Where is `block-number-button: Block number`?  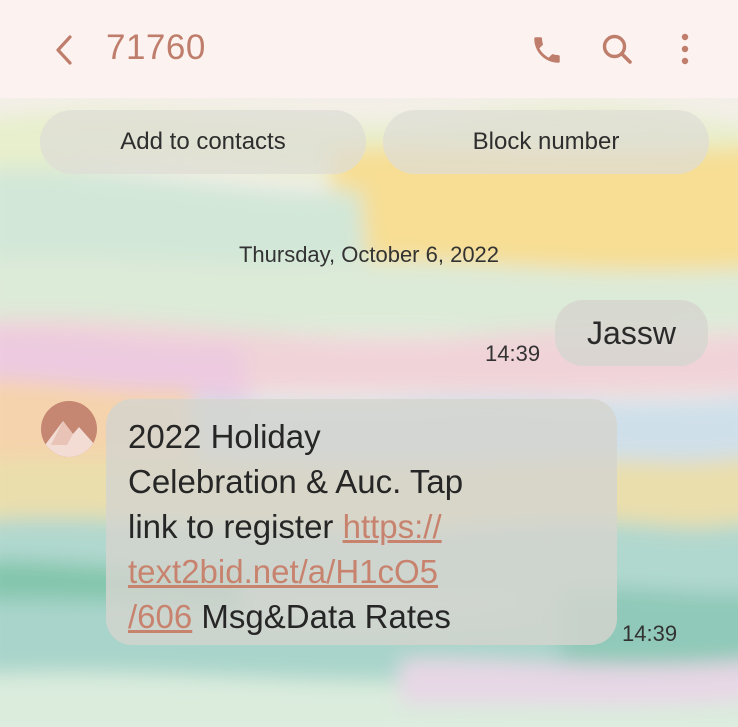 block-number-button: Block number is located at coordinates (546, 142).